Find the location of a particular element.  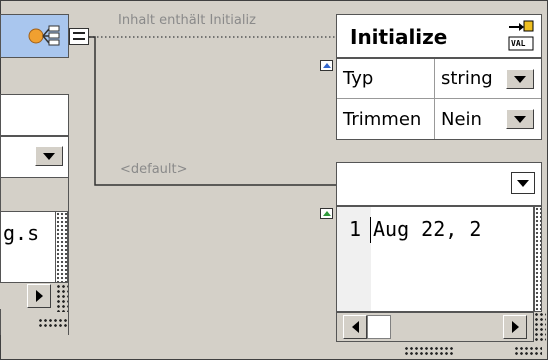

default-value-header is located at coordinates (439, 184).